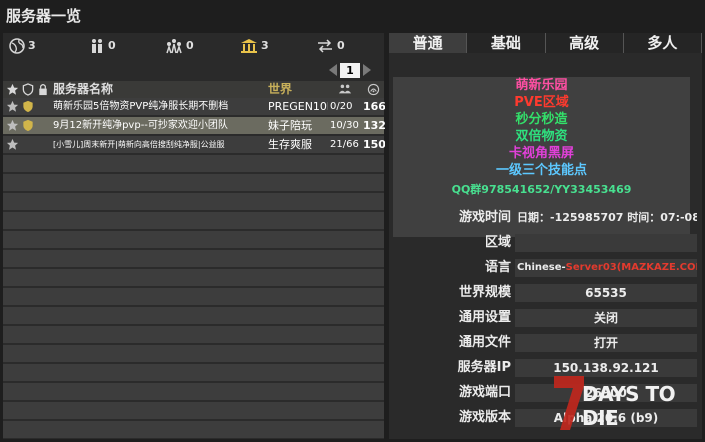 The image size is (705, 442). Describe the element at coordinates (367, 70) in the screenshot. I see `next-page-button` at that location.